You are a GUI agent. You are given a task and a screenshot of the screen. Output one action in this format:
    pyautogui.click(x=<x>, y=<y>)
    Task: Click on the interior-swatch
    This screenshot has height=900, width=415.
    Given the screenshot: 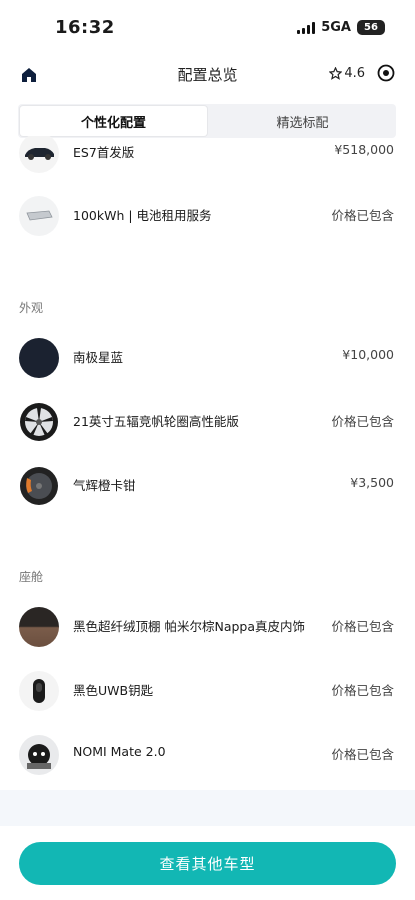 What is the action you would take?
    pyautogui.click(x=39, y=627)
    